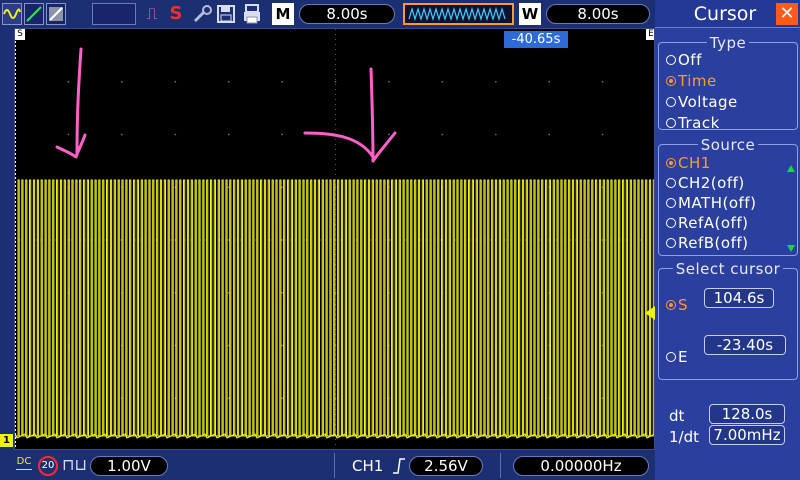 Image resolution: width=800 pixels, height=480 pixels. Describe the element at coordinates (598, 14) in the screenshot. I see `window-timebase-value: 8.00s` at that location.